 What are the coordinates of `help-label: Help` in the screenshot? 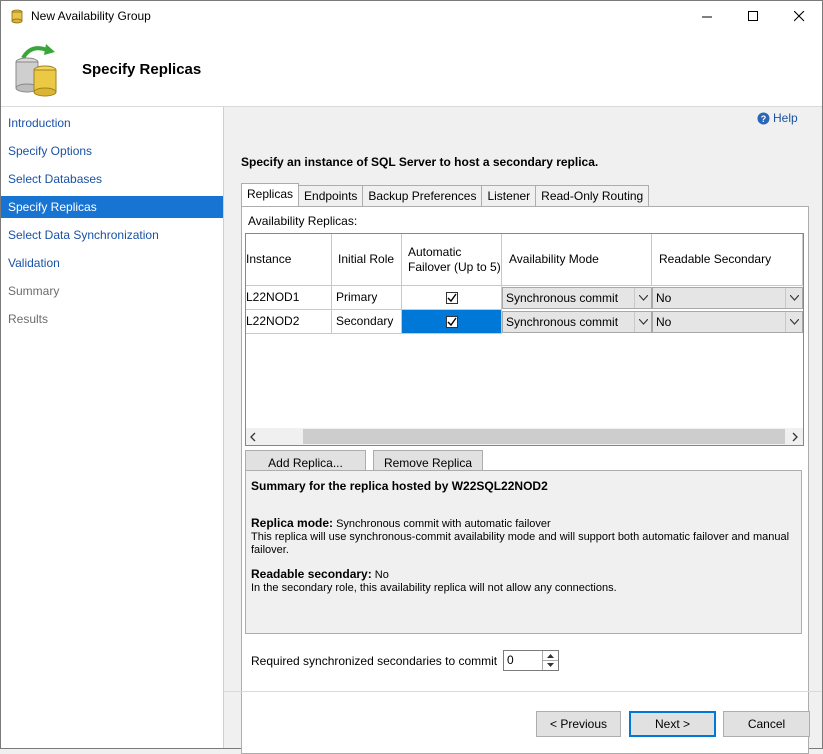 It's located at (785, 118).